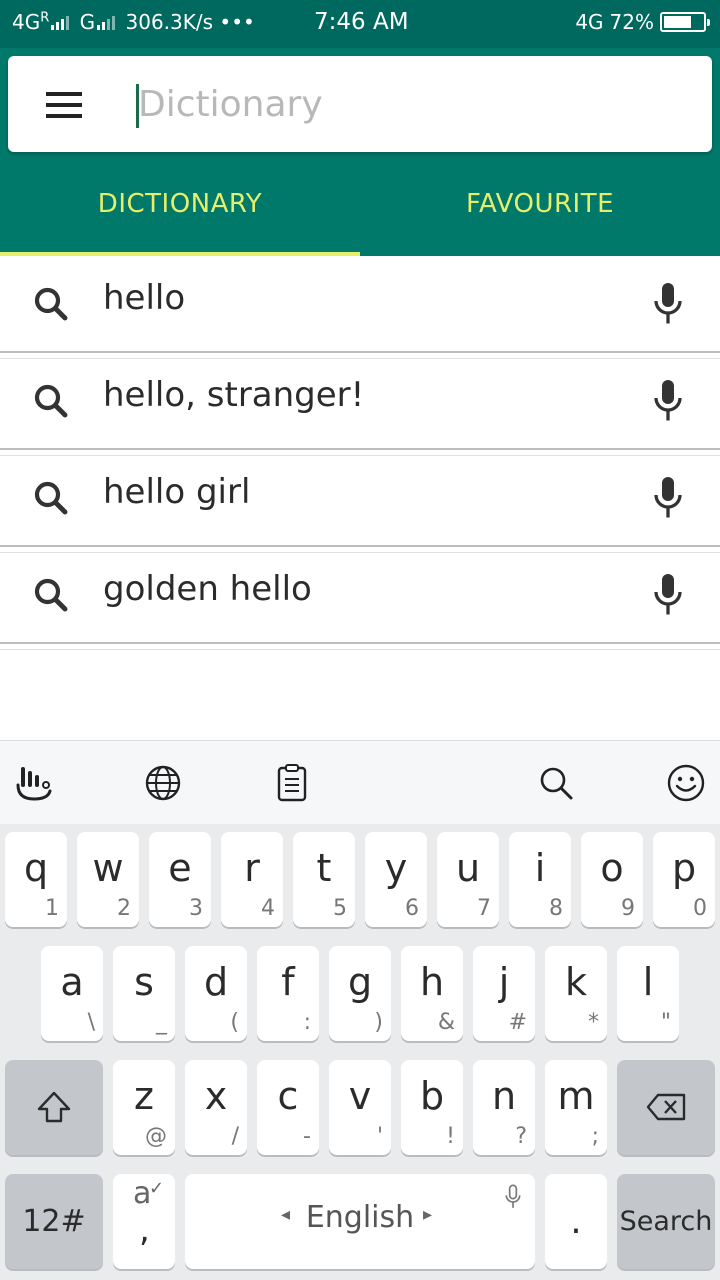  What do you see at coordinates (52, 908) in the screenshot?
I see `key-sublabel: 1` at bounding box center [52, 908].